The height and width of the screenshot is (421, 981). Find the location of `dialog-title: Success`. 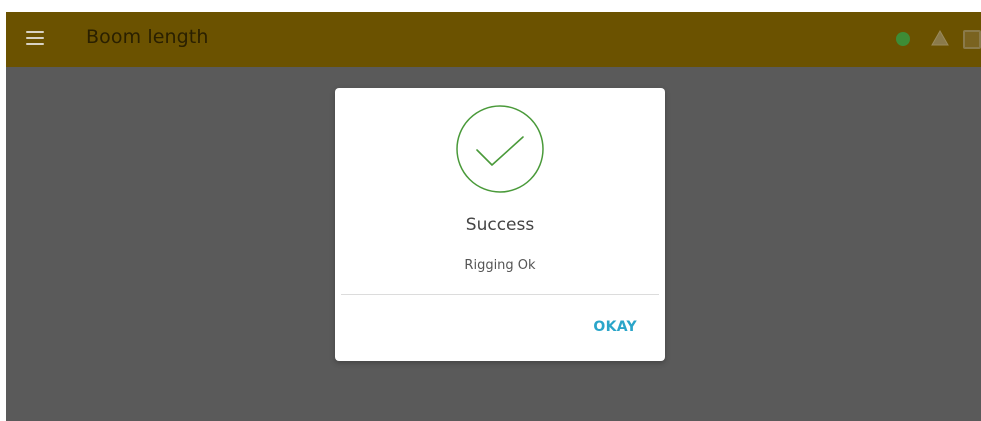

dialog-title: Success is located at coordinates (500, 225).